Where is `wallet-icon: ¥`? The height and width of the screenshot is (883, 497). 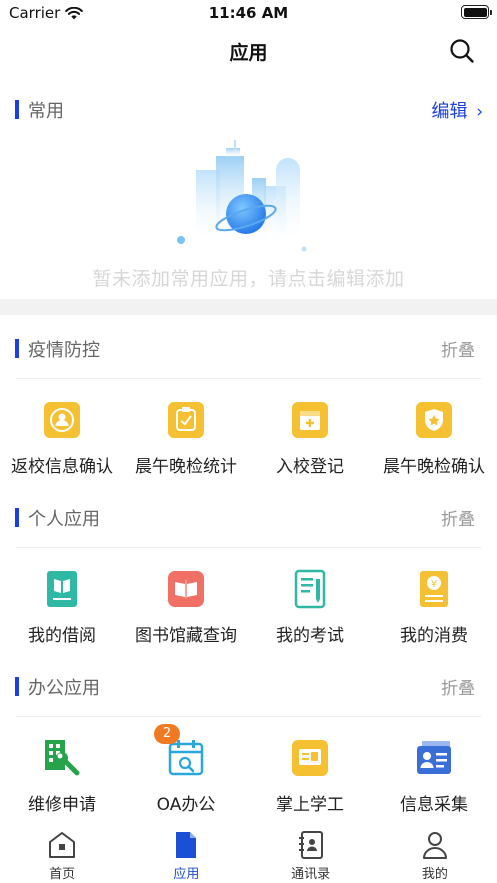
wallet-icon: ¥ is located at coordinates (434, 589).